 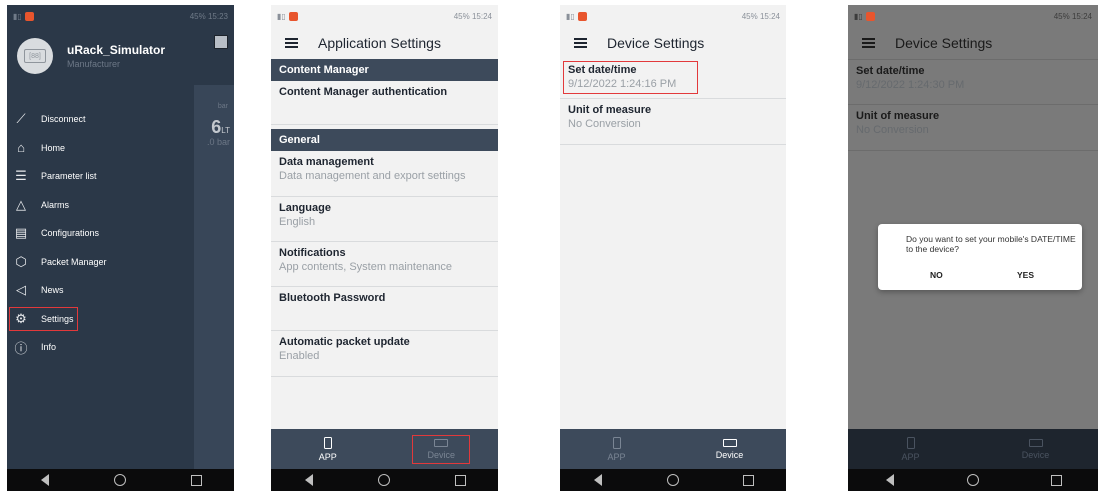 What do you see at coordinates (384, 103) in the screenshot?
I see `settings-item-content-manager-auth: Content Manager authentication` at bounding box center [384, 103].